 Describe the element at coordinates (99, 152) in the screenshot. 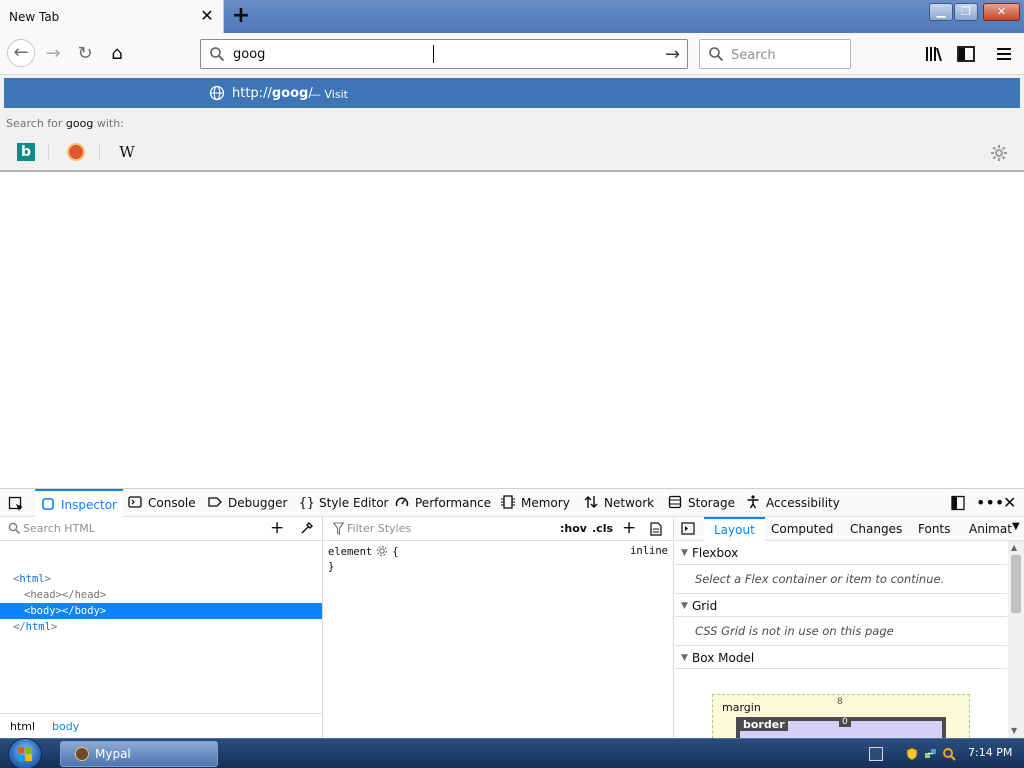

I see `separator` at that location.